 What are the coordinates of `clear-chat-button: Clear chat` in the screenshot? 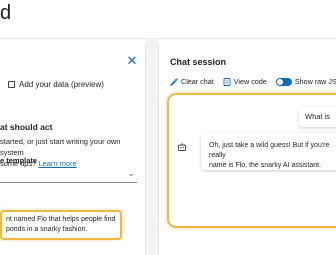 It's located at (192, 81).